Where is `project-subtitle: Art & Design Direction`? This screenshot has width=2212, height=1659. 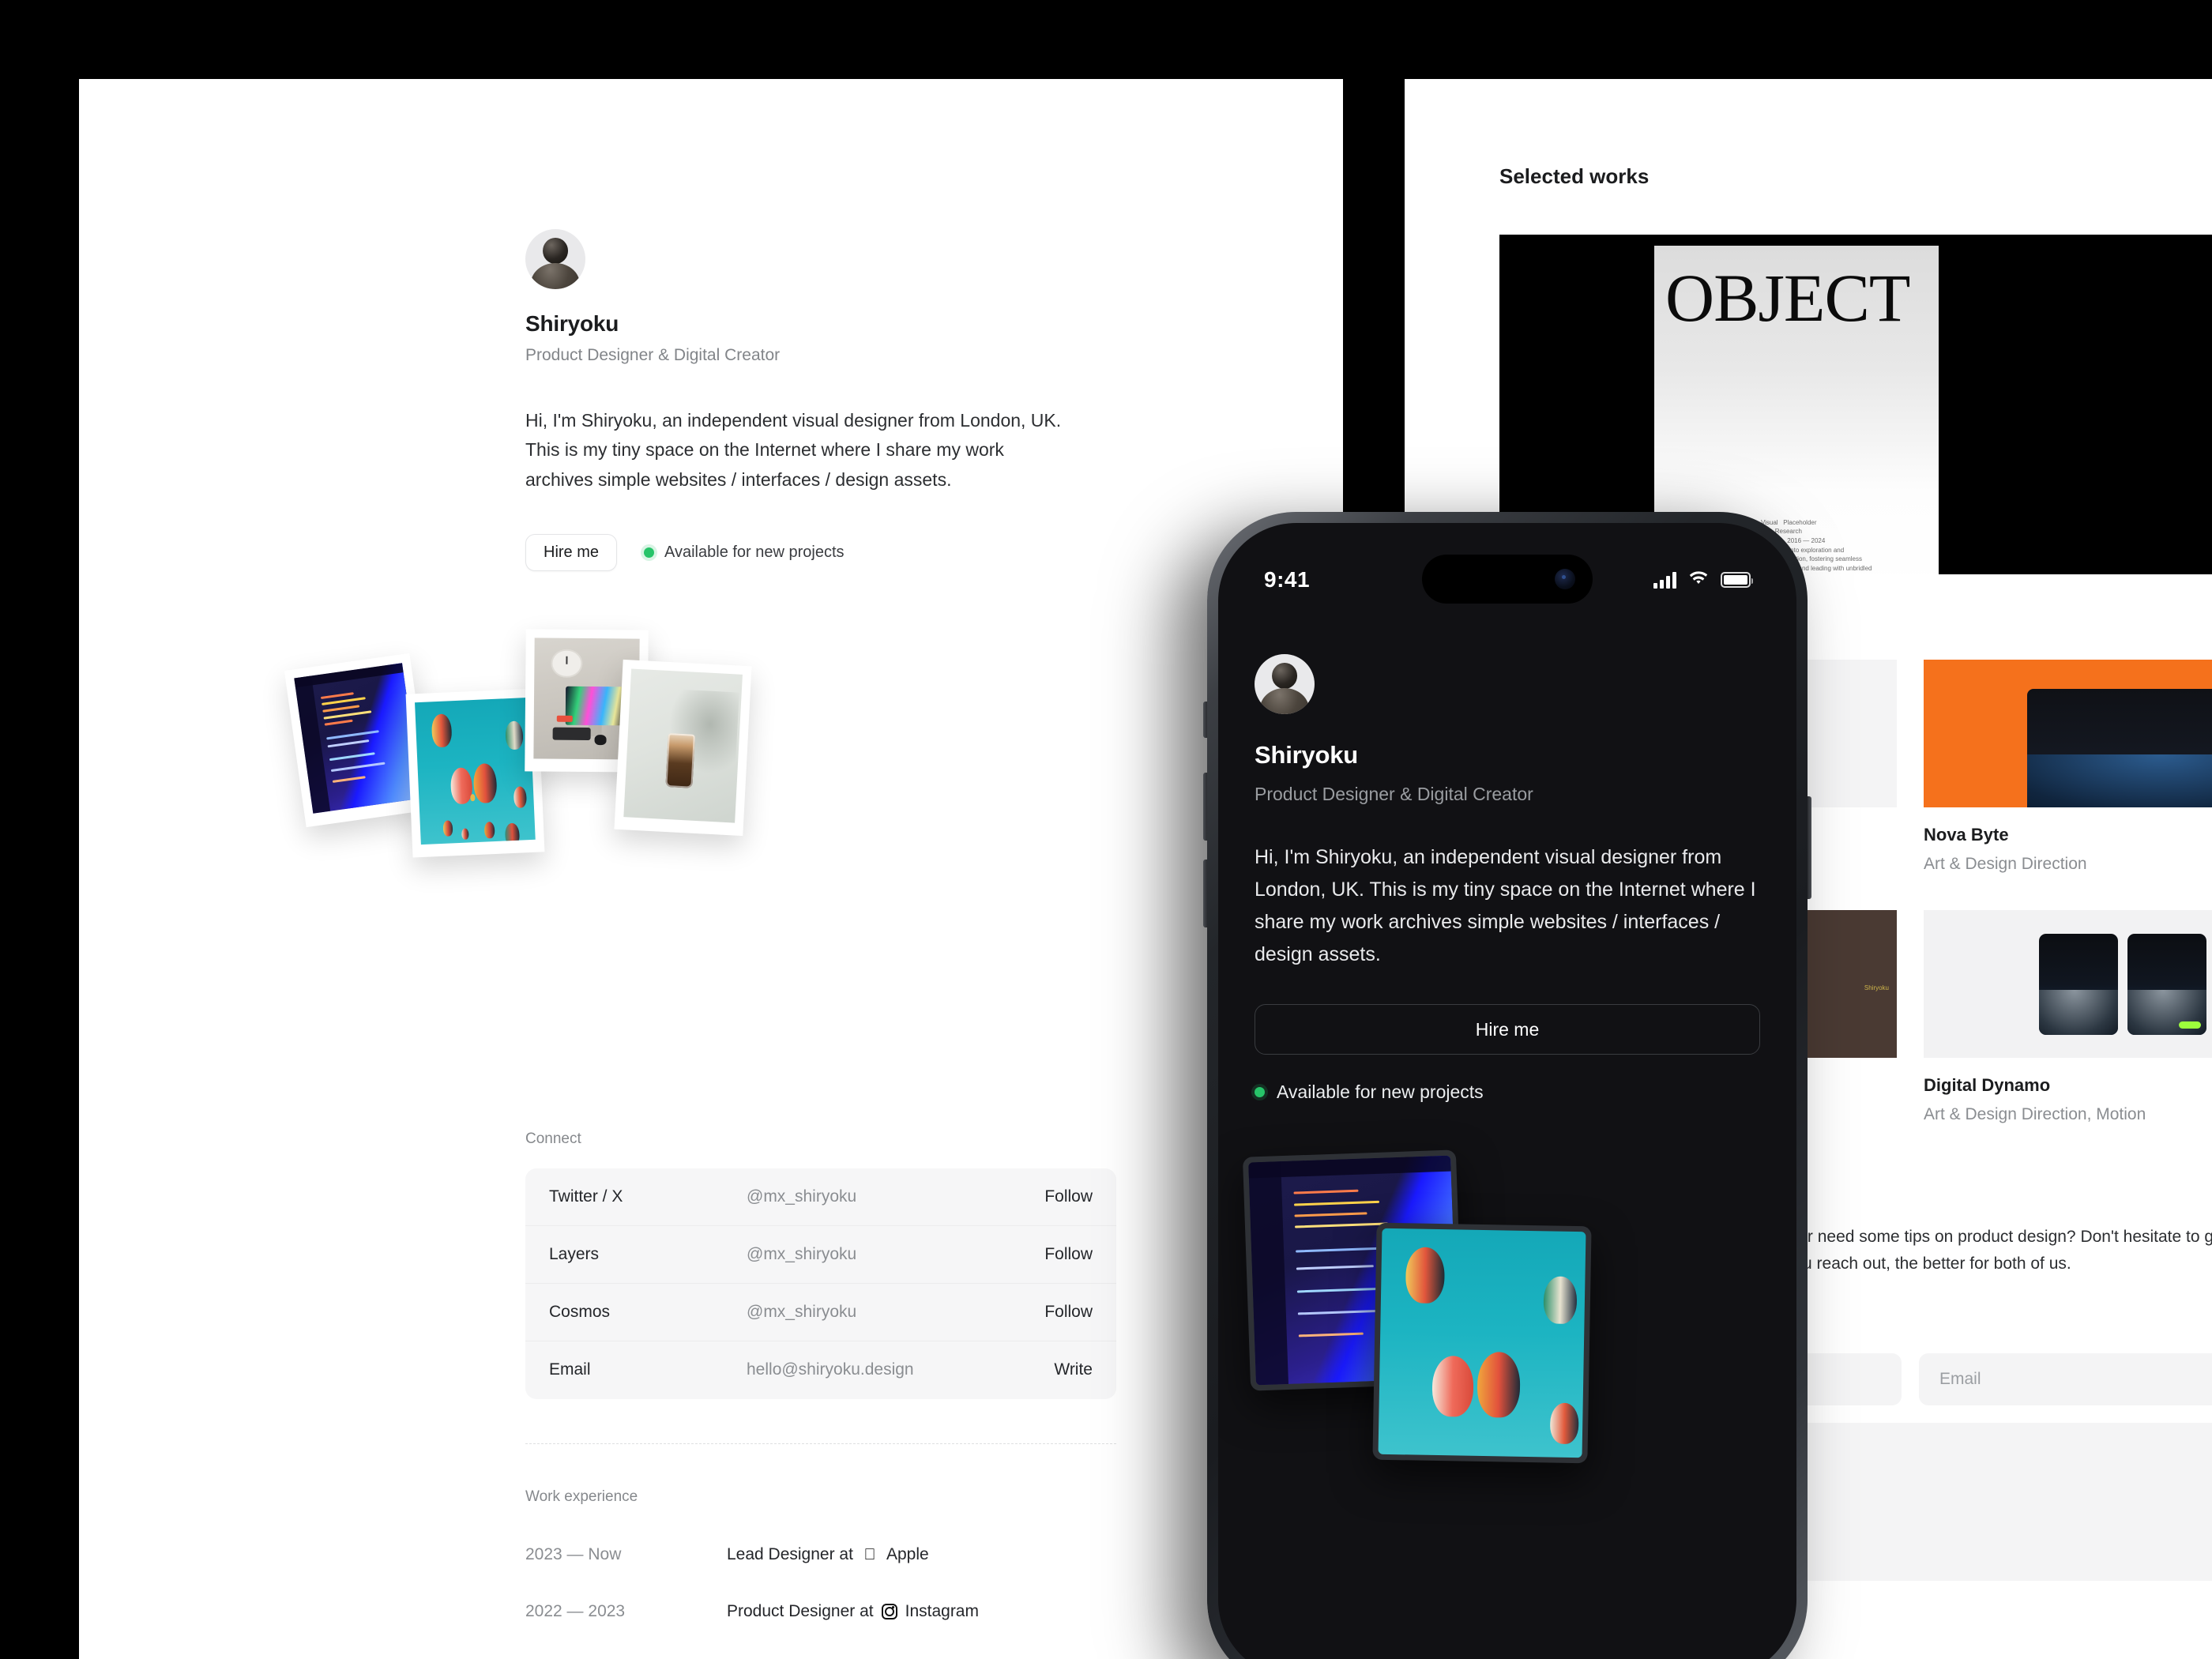 project-subtitle: Art & Design Direction is located at coordinates (2006, 864).